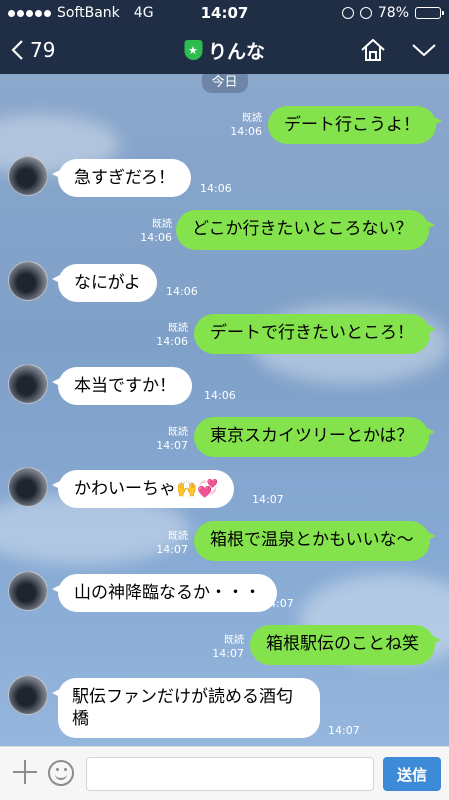  I want to click on date-separator: 今日, so click(224, 83).